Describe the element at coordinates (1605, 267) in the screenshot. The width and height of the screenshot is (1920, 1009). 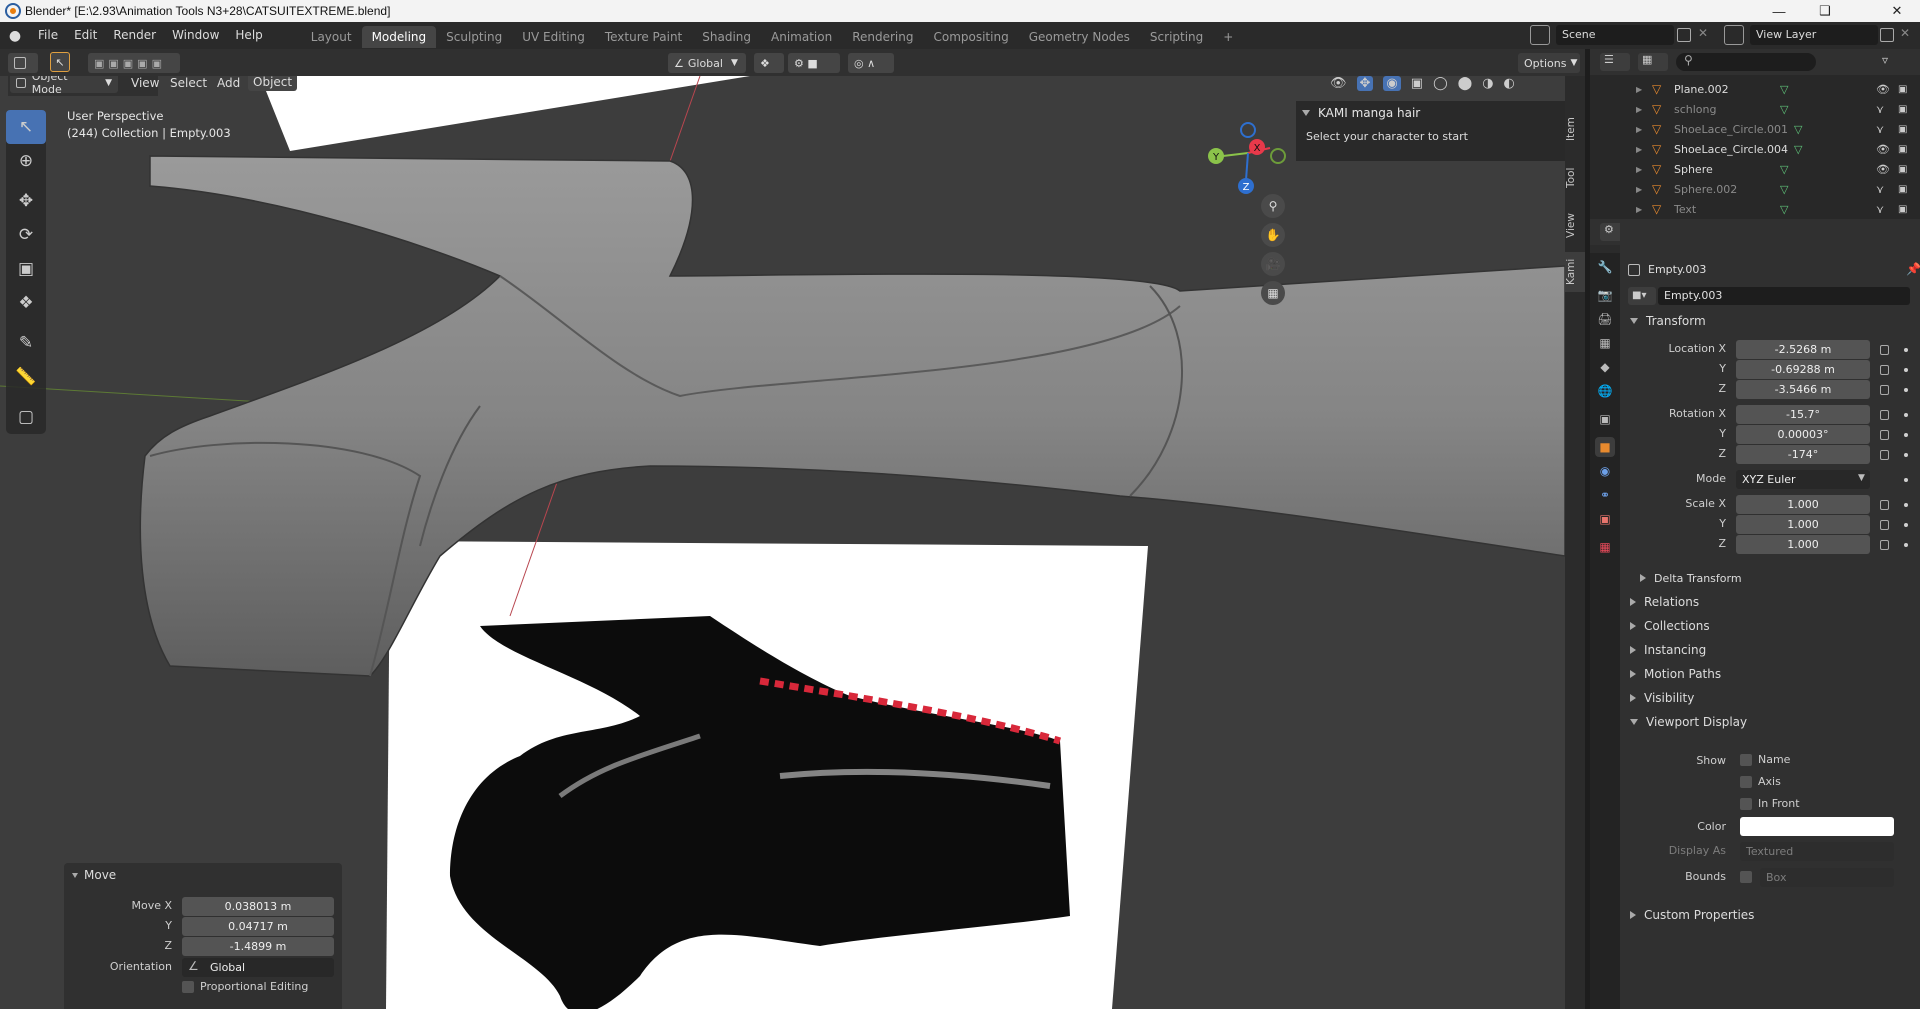
I see `tool-tab-icon: 🔧` at that location.